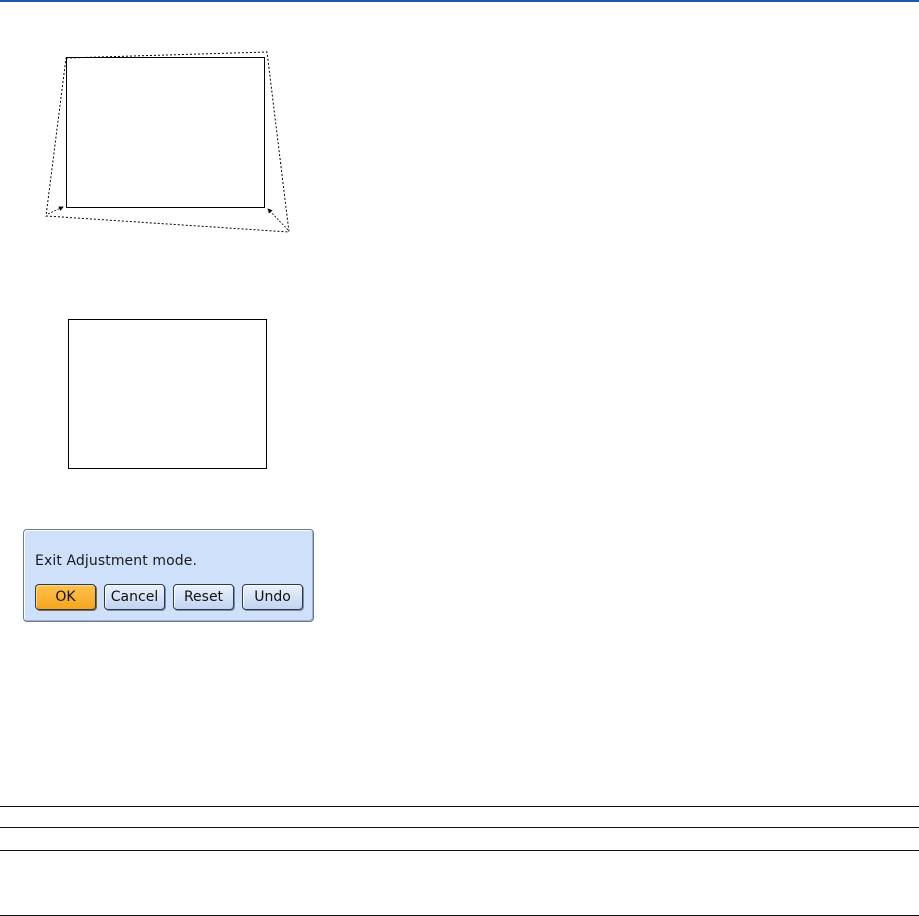  Describe the element at coordinates (65, 597) in the screenshot. I see `ok-button: OK` at that location.